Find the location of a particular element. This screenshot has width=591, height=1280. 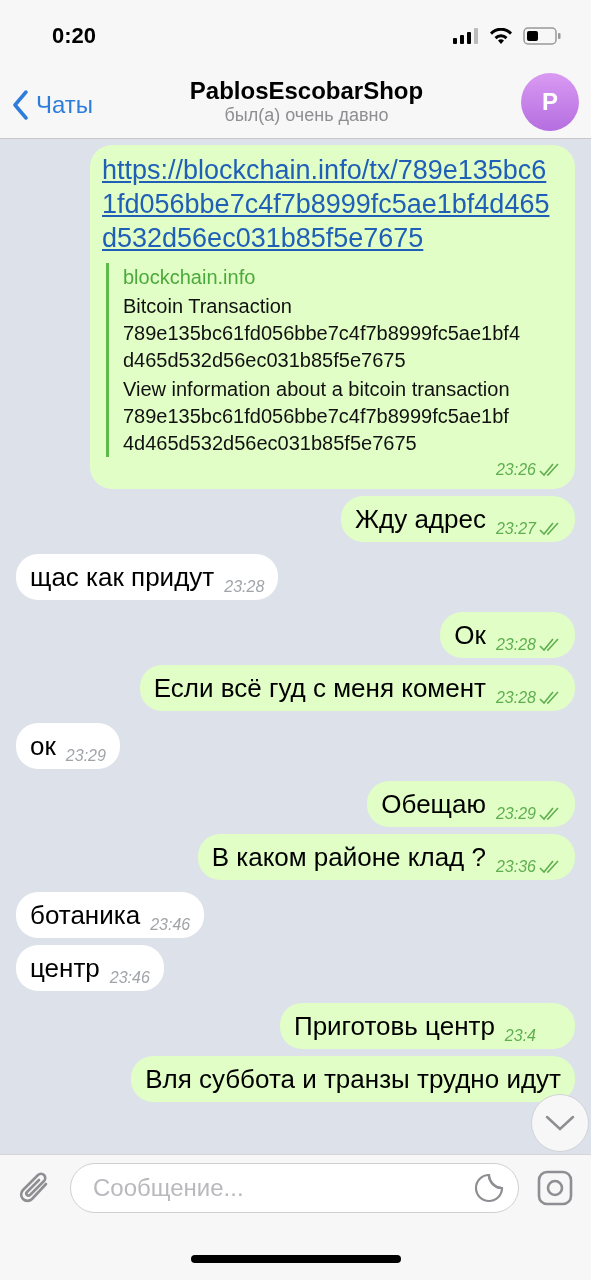

message-text: В каком районе клад ? is located at coordinates (348, 857).